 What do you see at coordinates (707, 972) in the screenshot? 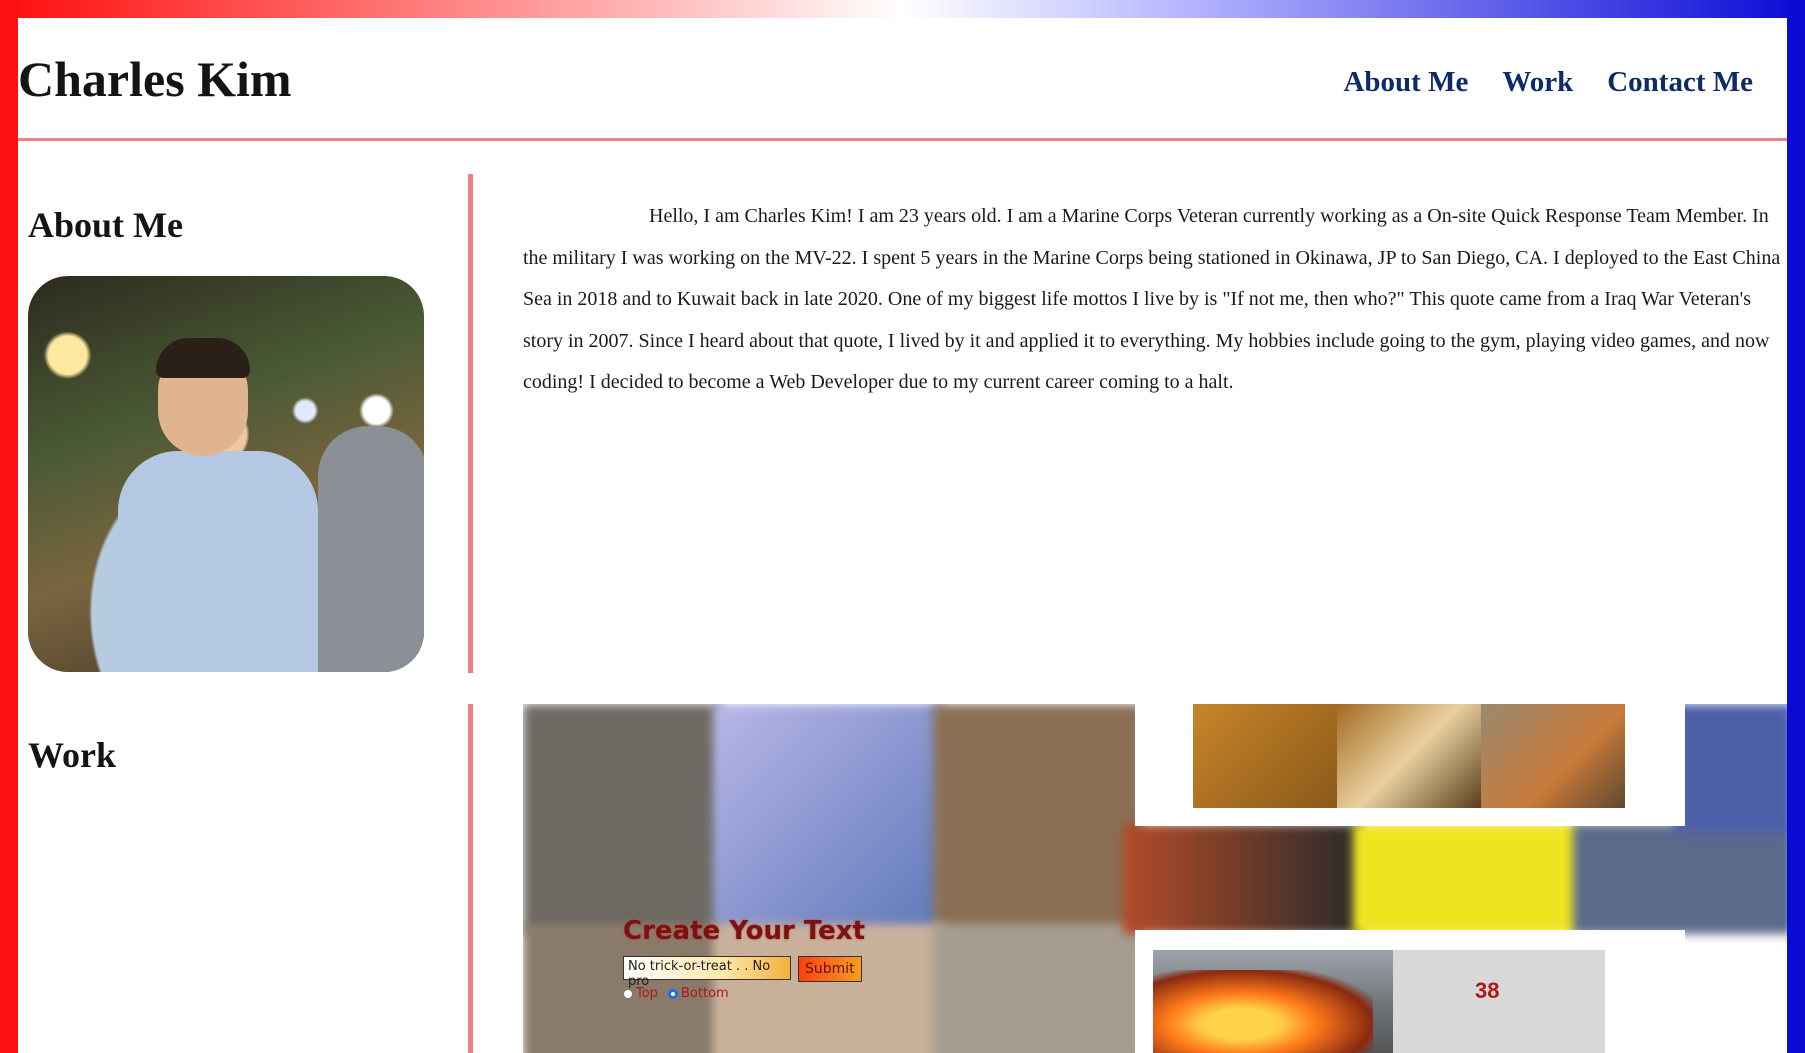
I see `meme-text-input: No trick-or-treat . . No pro` at bounding box center [707, 972].